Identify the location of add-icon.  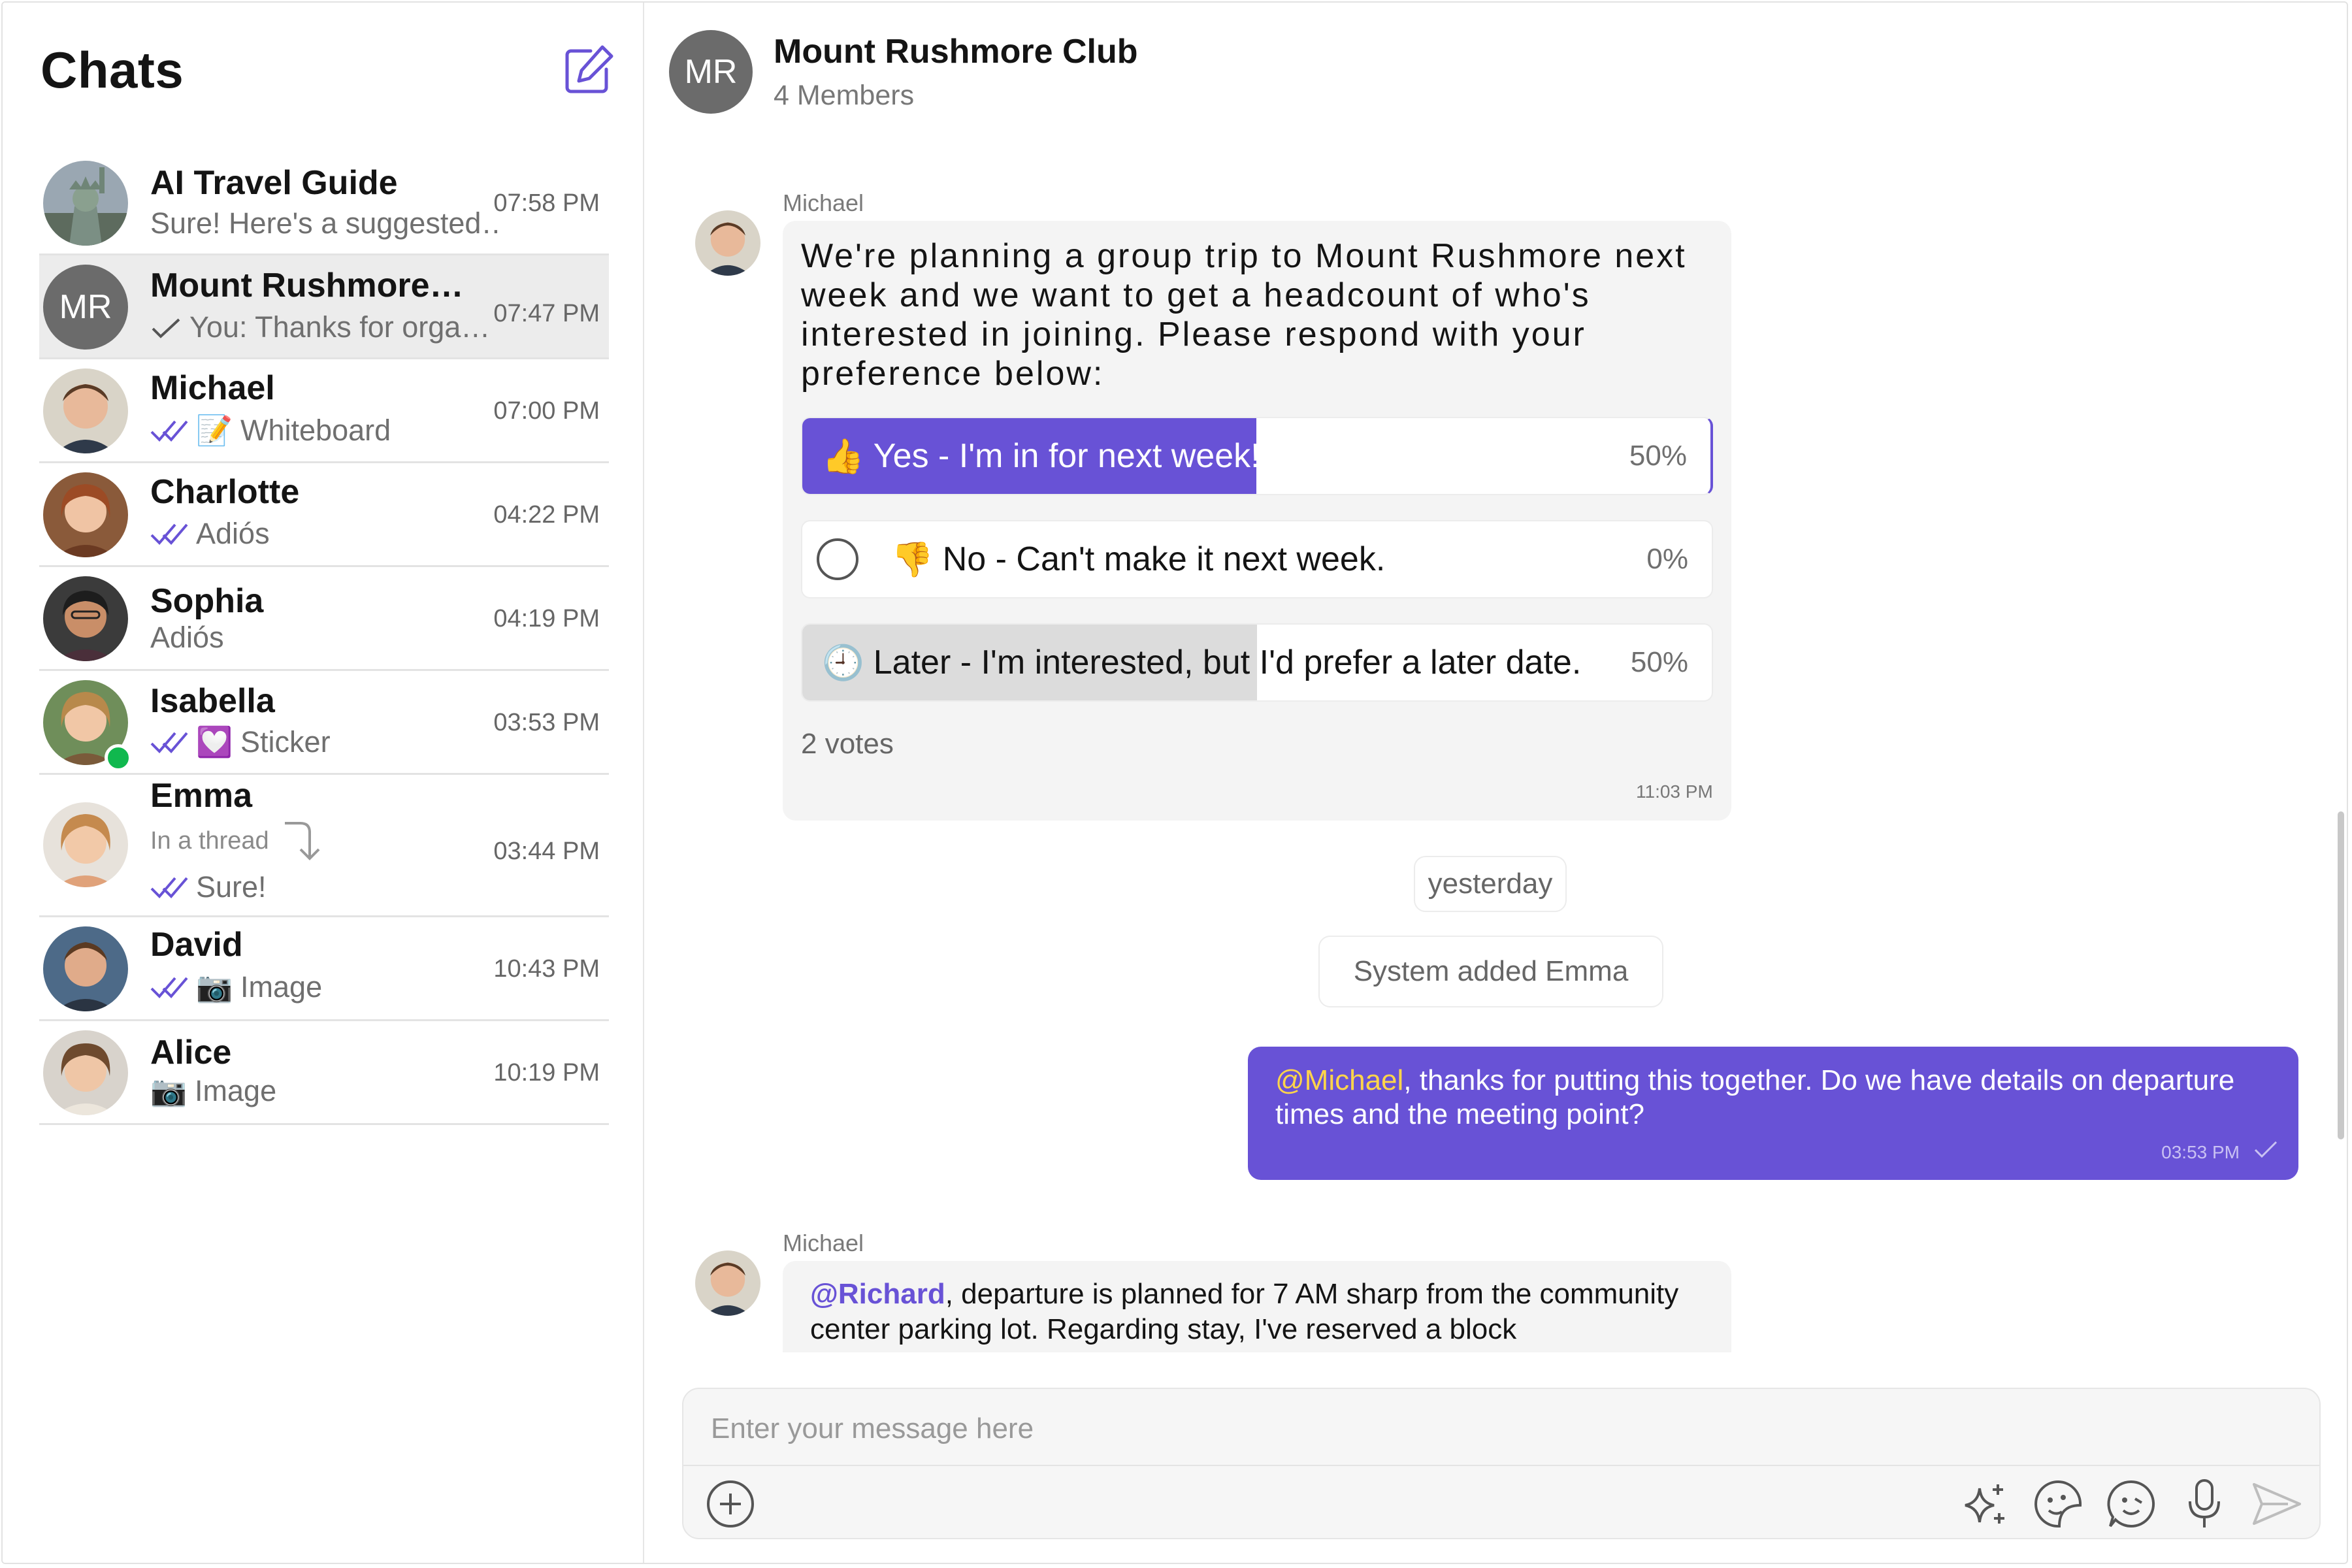
(730, 1504).